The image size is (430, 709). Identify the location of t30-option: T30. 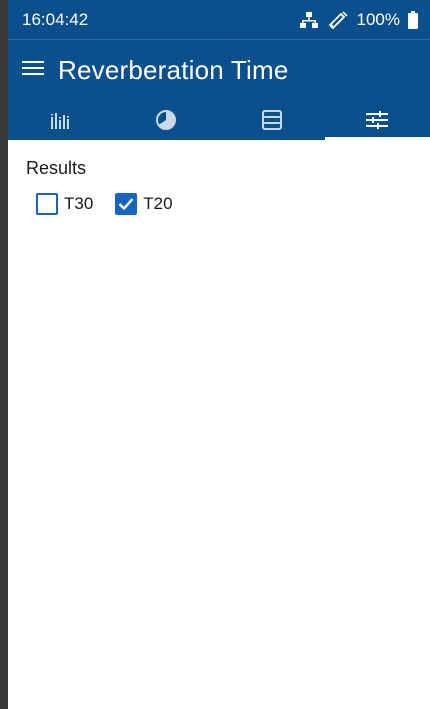
(59, 204).